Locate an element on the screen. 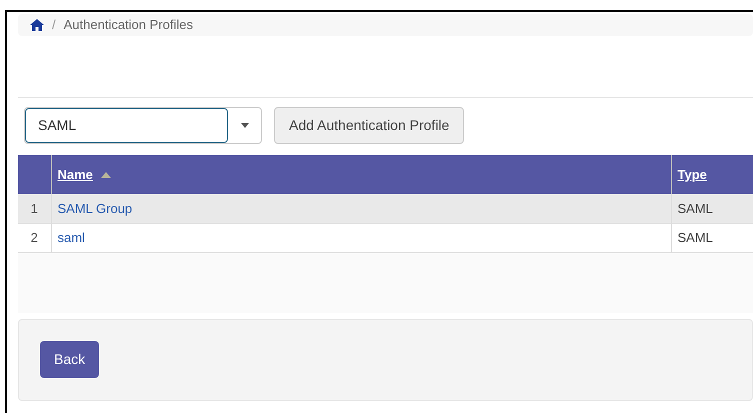 The image size is (753, 413). table-row: 2 saml SAML is located at coordinates (385, 237).